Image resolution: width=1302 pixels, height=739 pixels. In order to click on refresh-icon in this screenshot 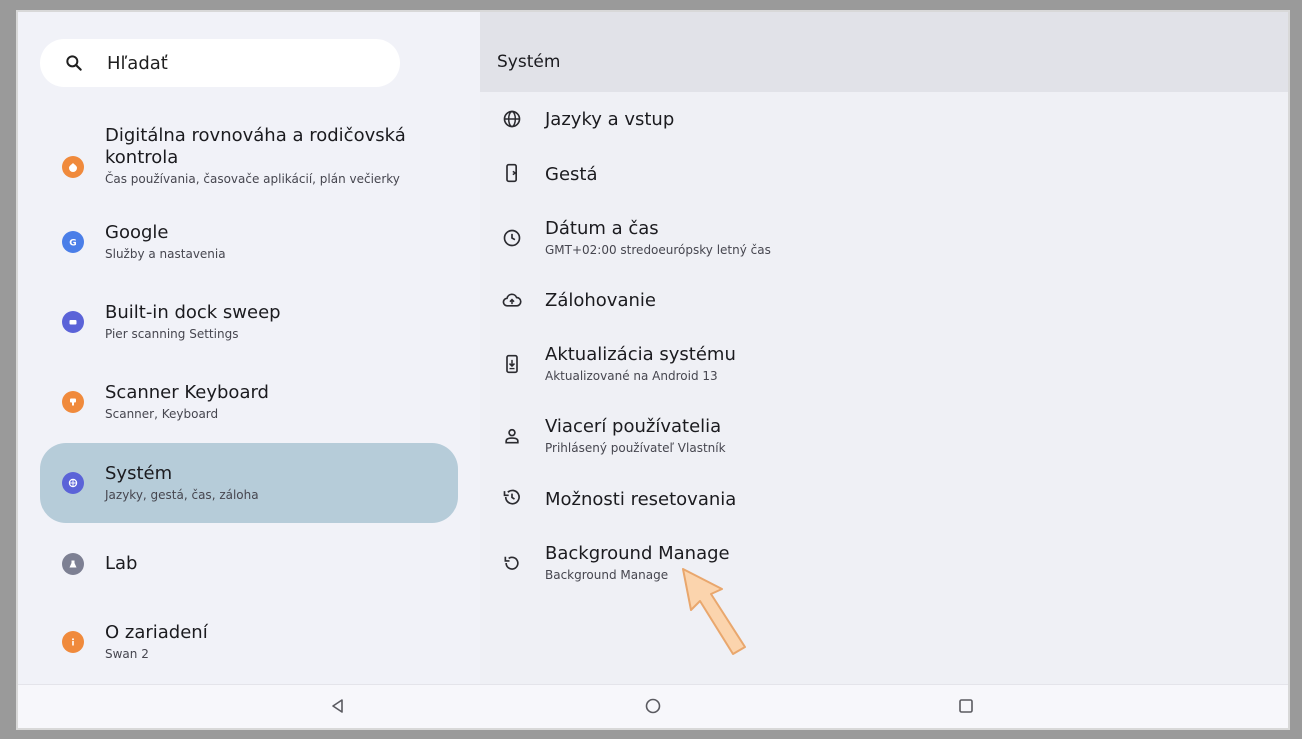, I will do `click(511, 563)`.